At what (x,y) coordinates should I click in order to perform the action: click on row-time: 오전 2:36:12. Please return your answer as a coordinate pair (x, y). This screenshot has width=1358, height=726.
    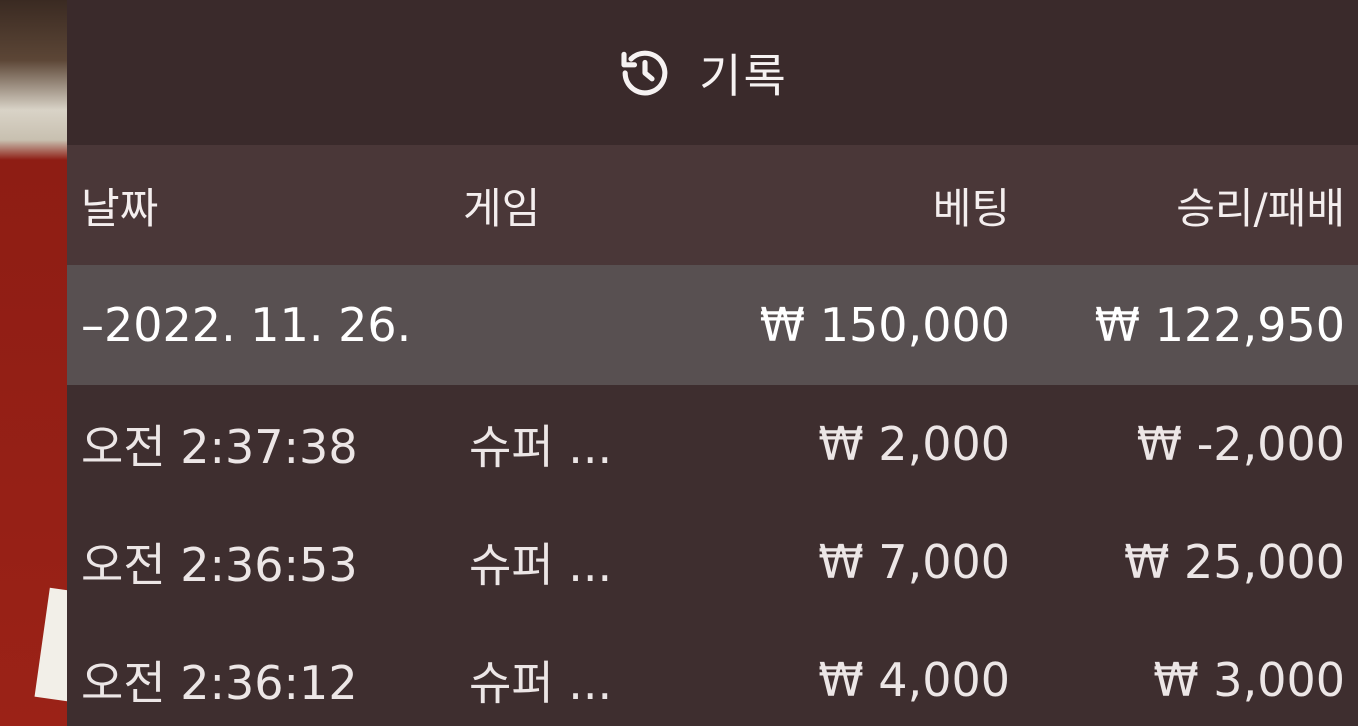
    Looking at the image, I should click on (219, 683).